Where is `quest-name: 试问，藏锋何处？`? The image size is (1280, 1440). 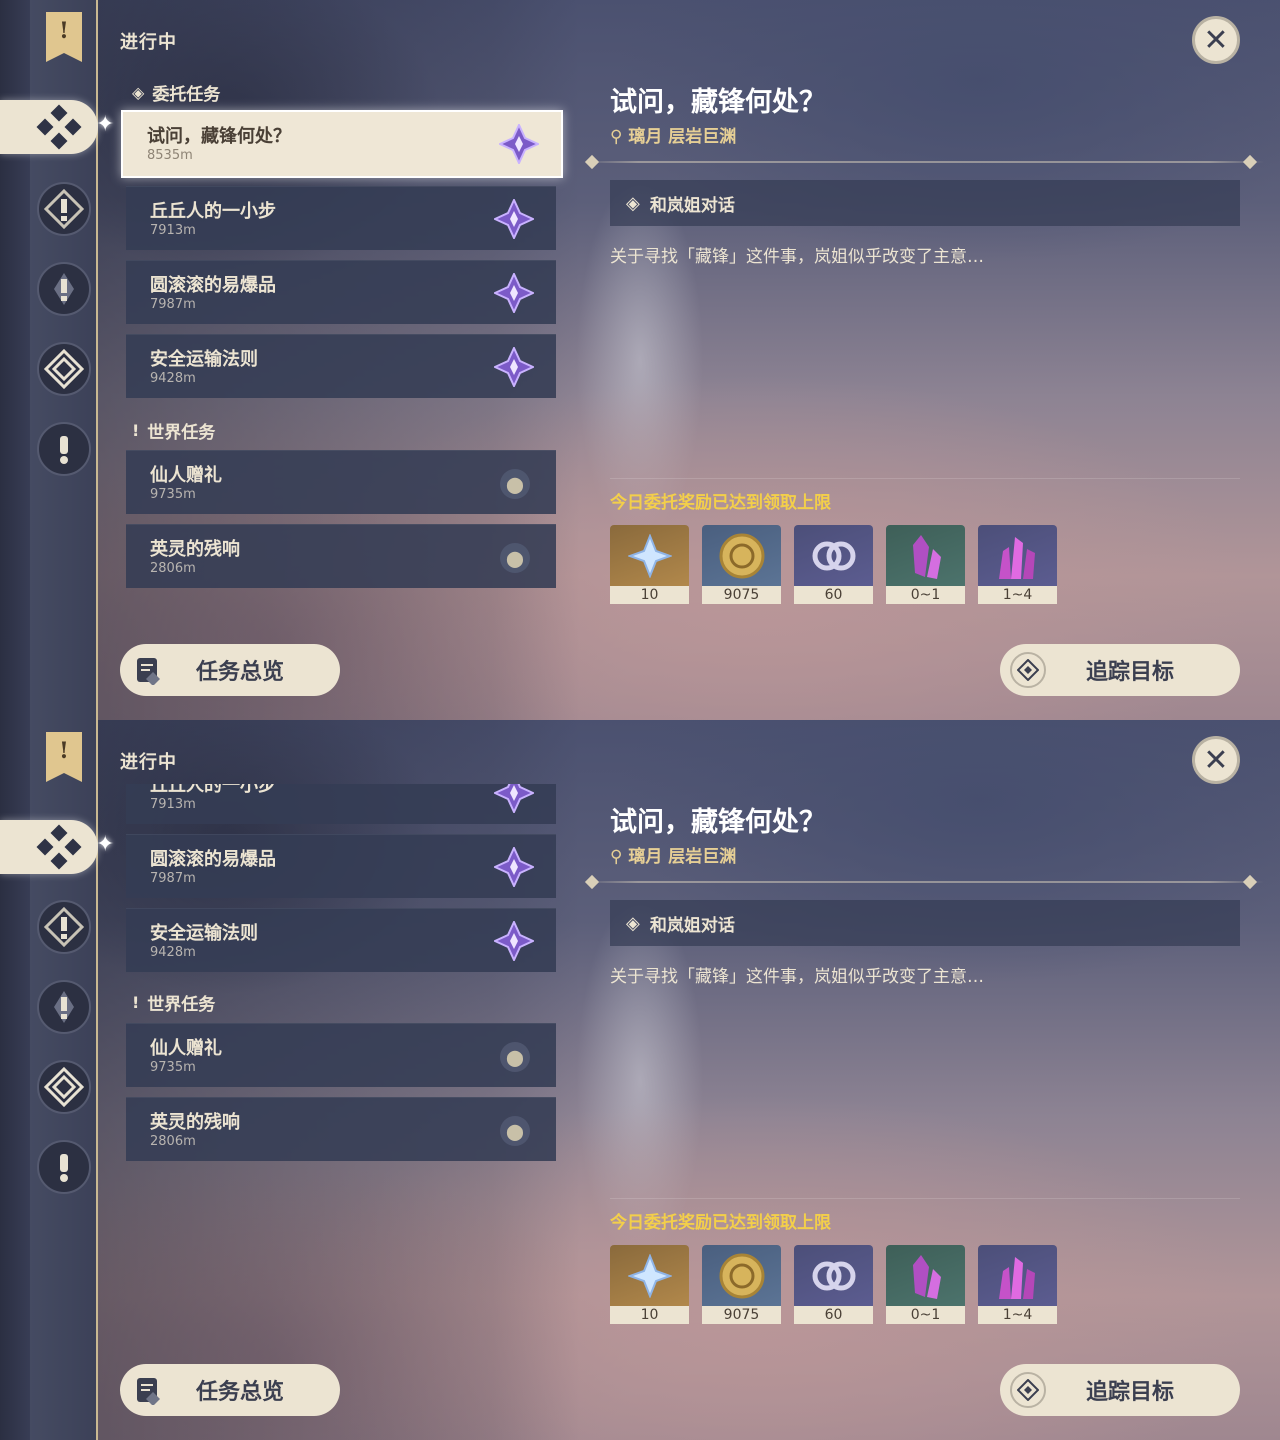
quest-name: 试问，藏锋何处？ is located at coordinates (219, 136).